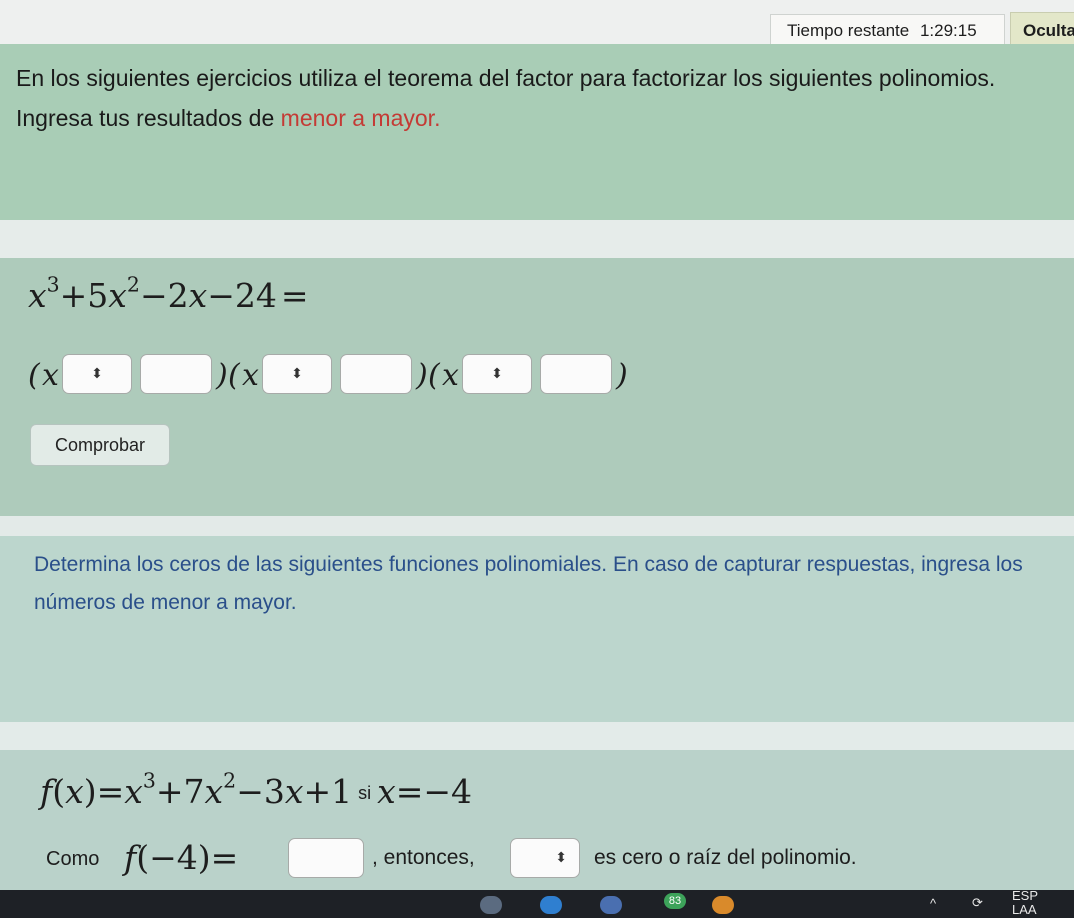 The width and height of the screenshot is (1074, 918). What do you see at coordinates (1024, 909) in the screenshot?
I see `keyboard-layout-indicator: LAA` at bounding box center [1024, 909].